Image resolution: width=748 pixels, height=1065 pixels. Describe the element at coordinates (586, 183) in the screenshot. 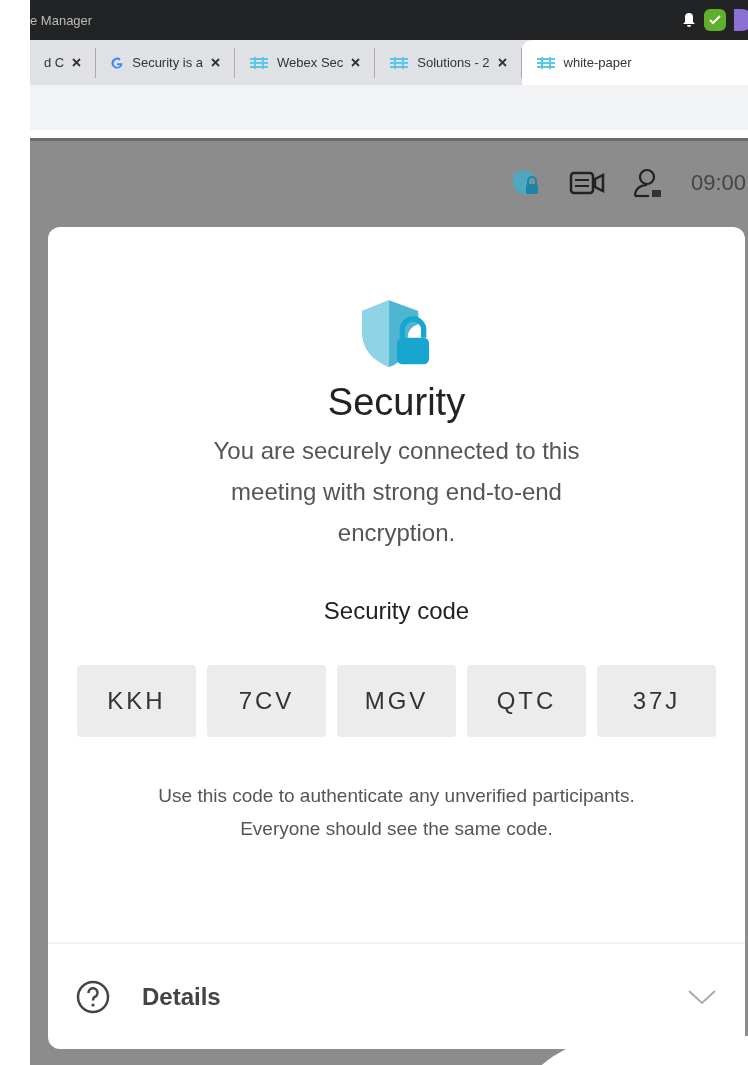

I see `video-settings-icon` at that location.